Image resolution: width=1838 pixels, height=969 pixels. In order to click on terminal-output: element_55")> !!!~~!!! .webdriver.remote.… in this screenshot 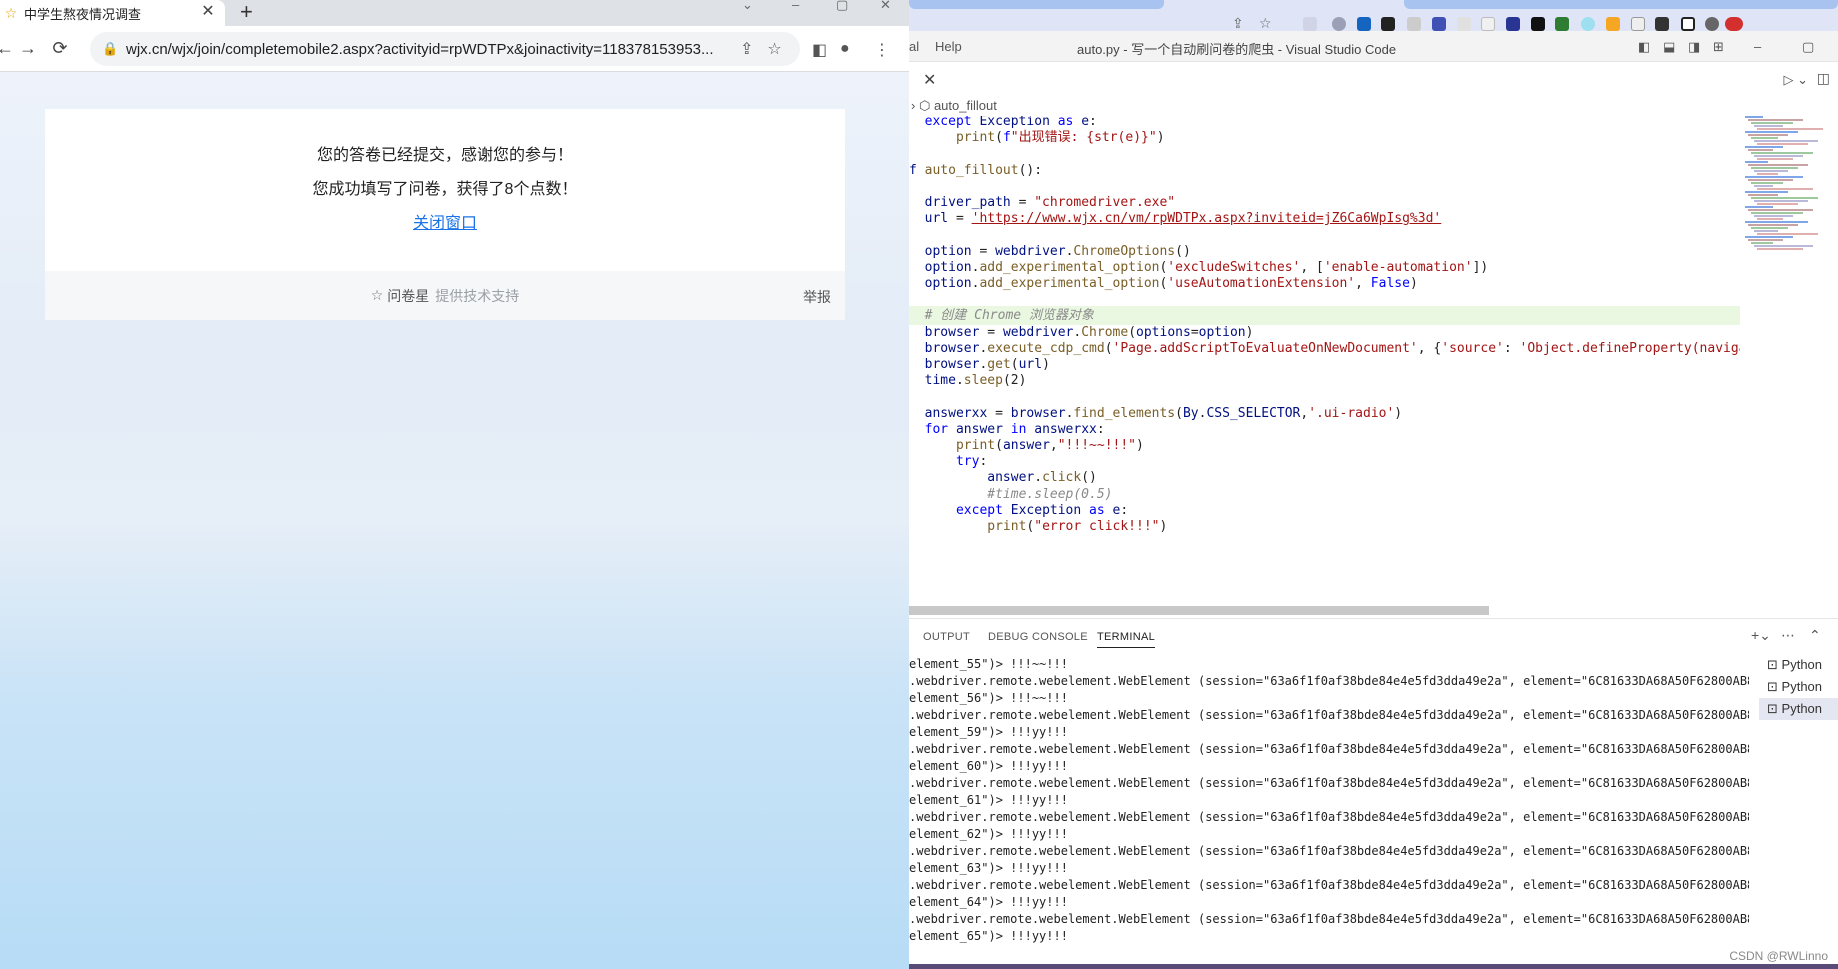, I will do `click(1329, 806)`.